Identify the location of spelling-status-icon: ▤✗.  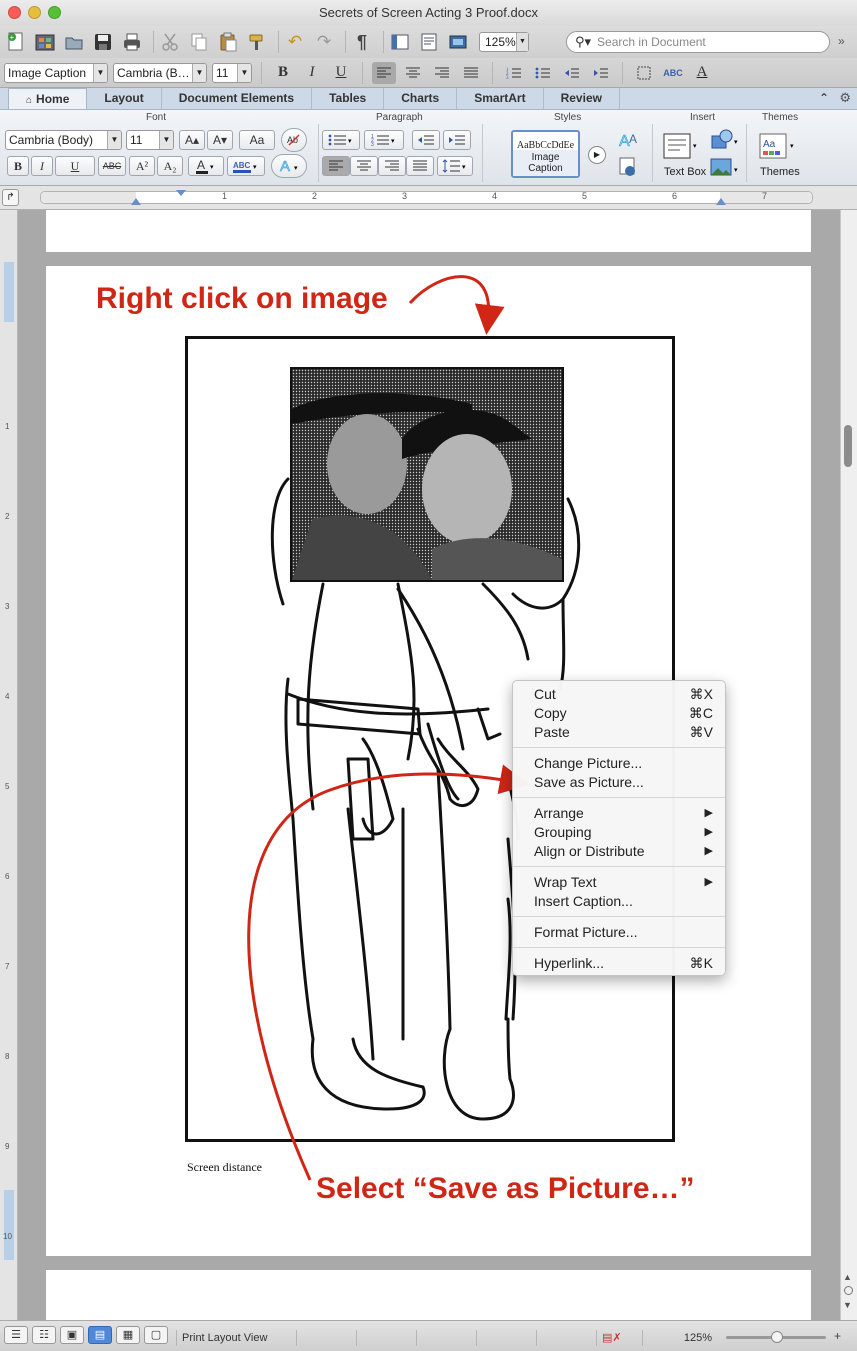
(619, 1338).